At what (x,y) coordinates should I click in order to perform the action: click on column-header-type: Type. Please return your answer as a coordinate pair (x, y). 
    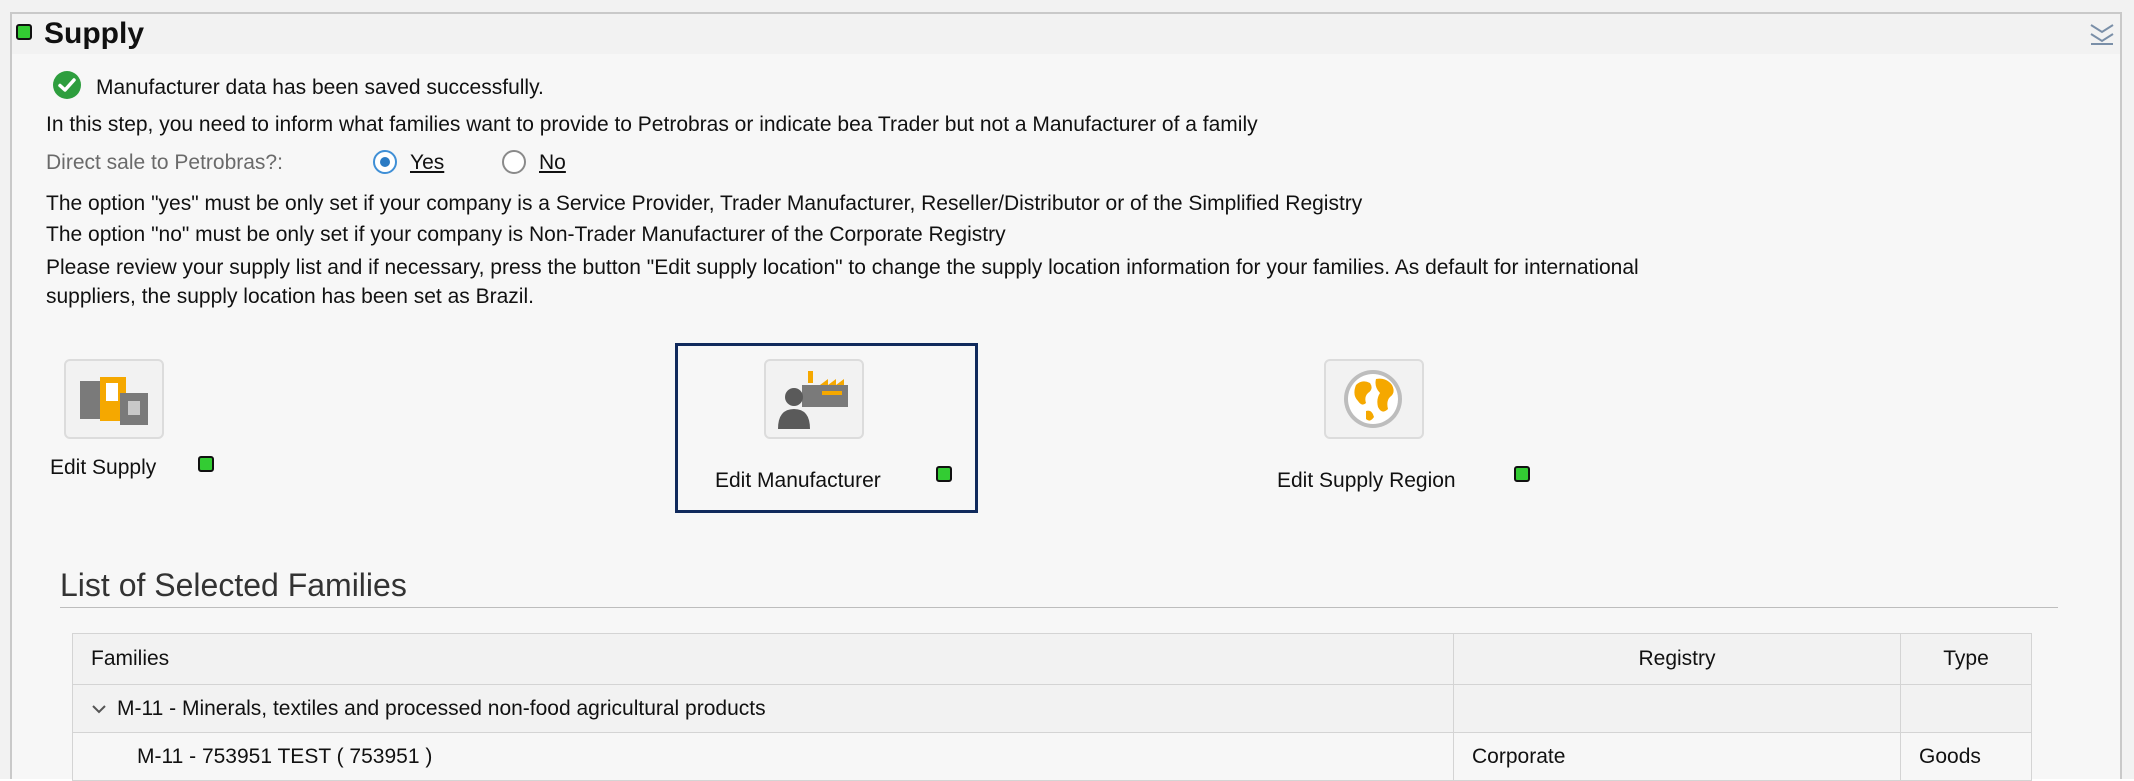
    Looking at the image, I should click on (1966, 659).